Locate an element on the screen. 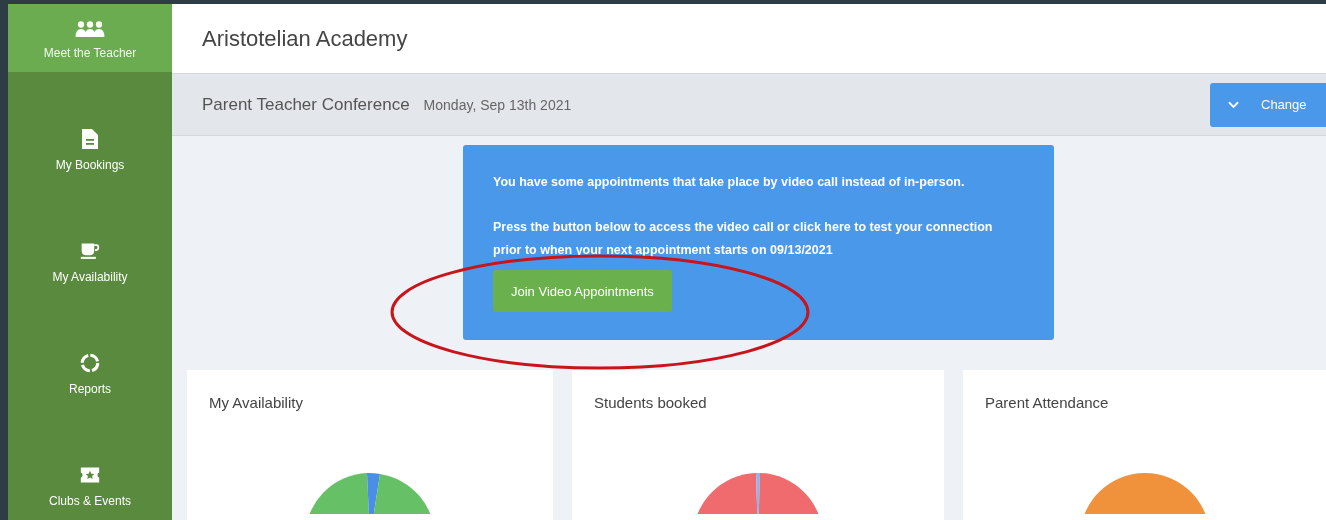 The width and height of the screenshot is (1326, 520). sidebar-item: My Bookings is located at coordinates (90, 127).